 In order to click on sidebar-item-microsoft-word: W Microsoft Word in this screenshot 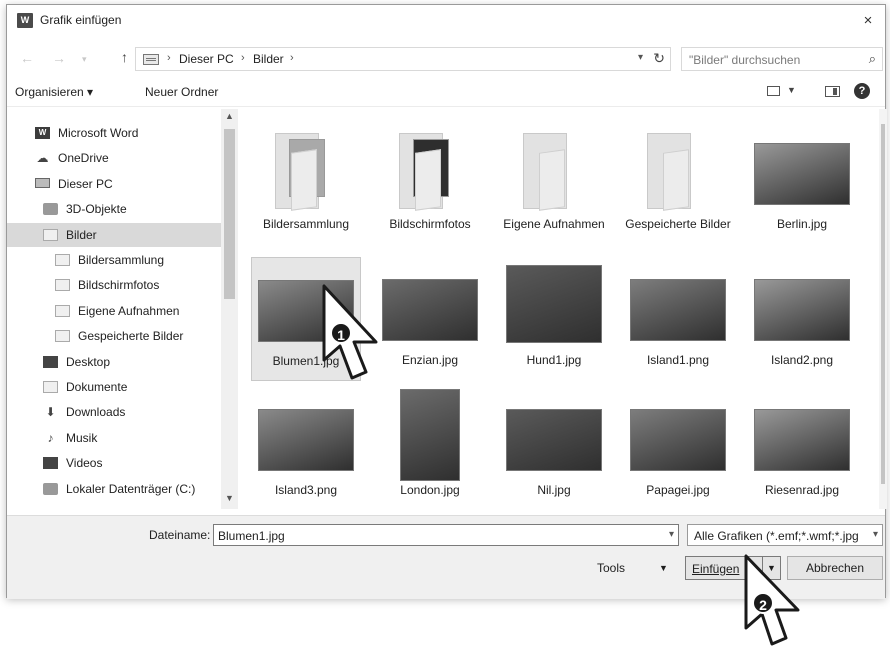, I will do `click(114, 133)`.